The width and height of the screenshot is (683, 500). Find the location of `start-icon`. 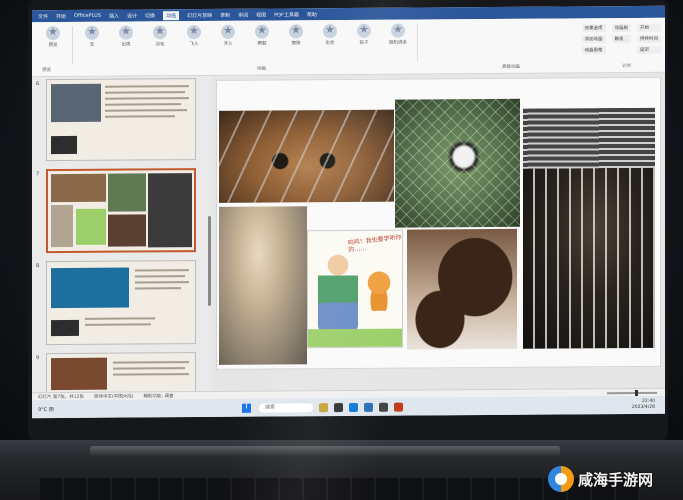

start-icon is located at coordinates (246, 408).